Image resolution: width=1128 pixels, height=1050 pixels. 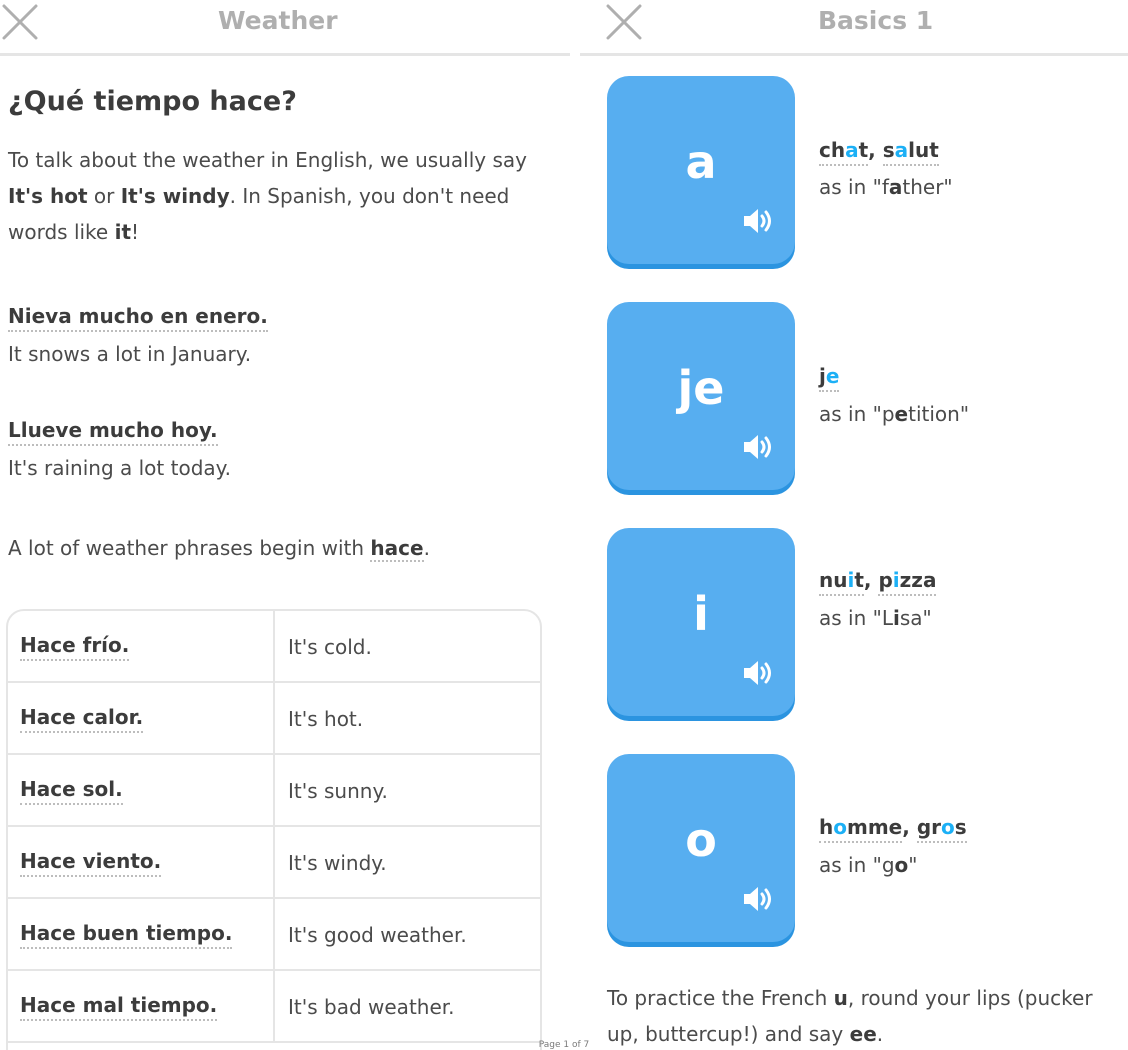 I want to click on lesson-title: Weather, so click(x=278, y=20).